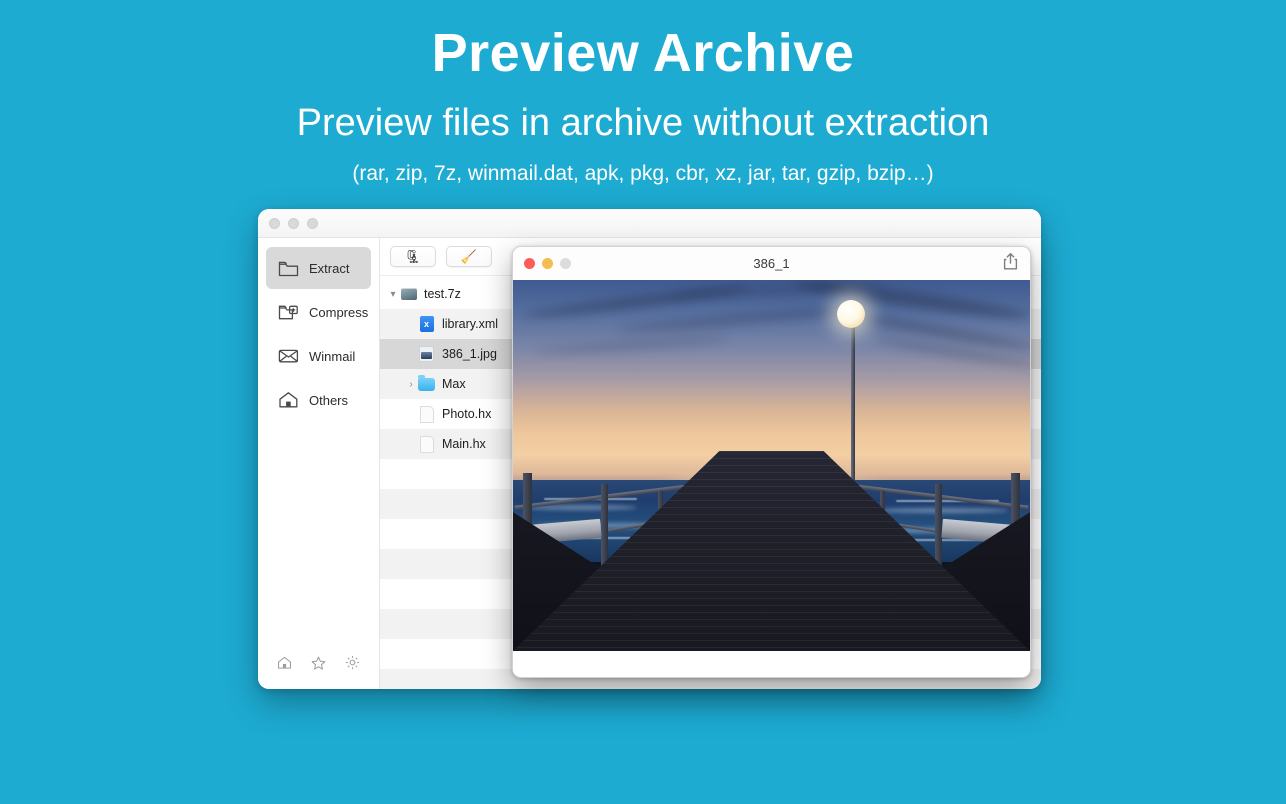 This screenshot has width=1286, height=804. What do you see at coordinates (442, 294) in the screenshot?
I see `file-name: test.7z` at bounding box center [442, 294].